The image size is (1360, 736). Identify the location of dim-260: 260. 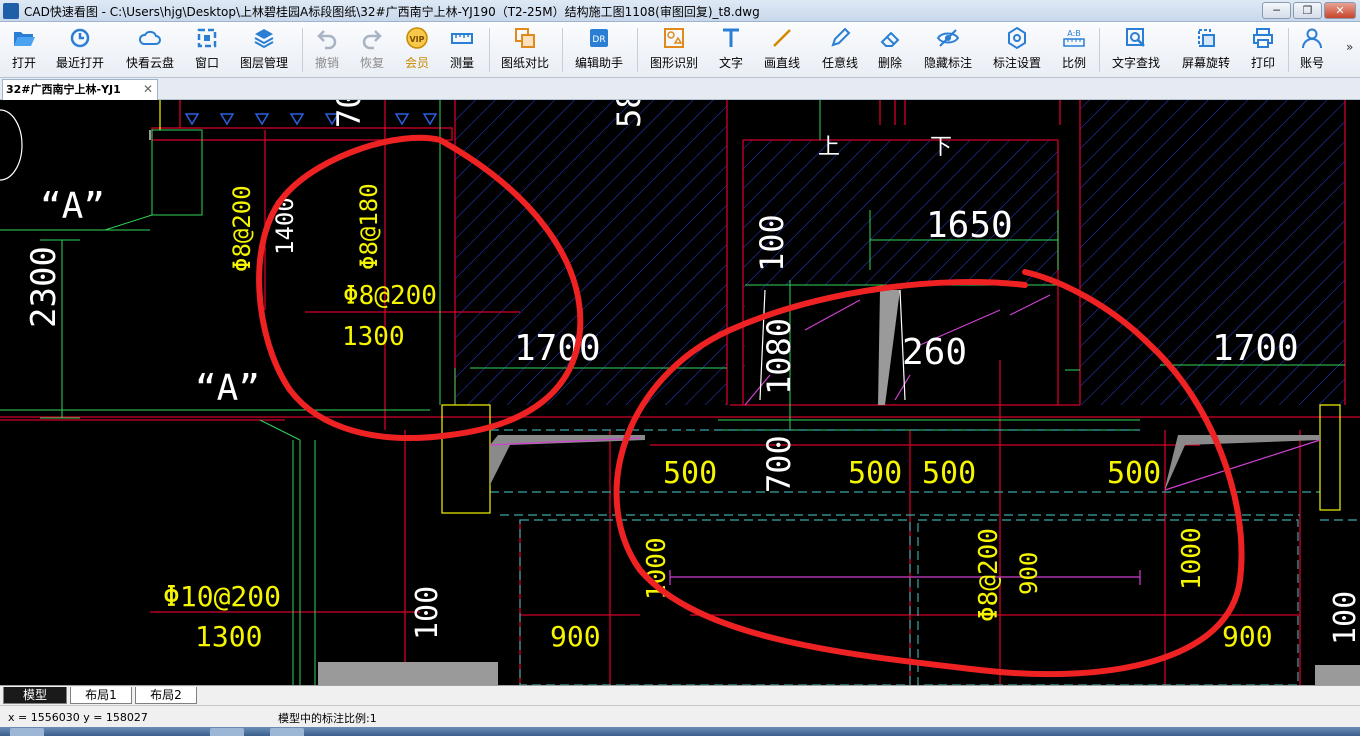
(934, 352).